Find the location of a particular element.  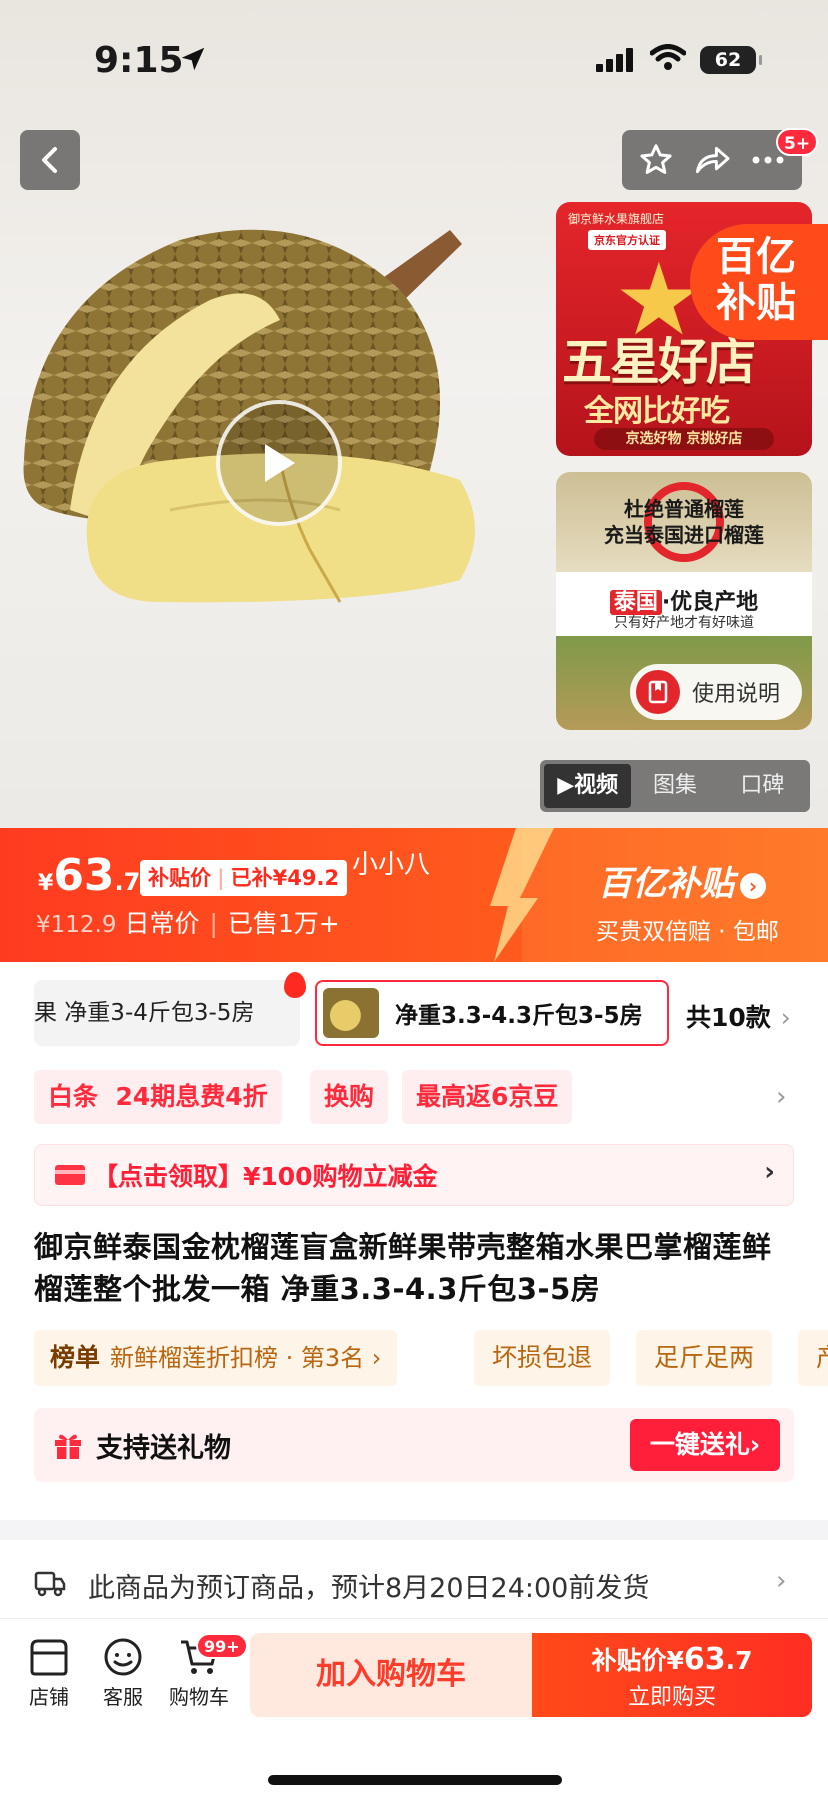

nav-store: 店铺 is located at coordinates (49, 1673).